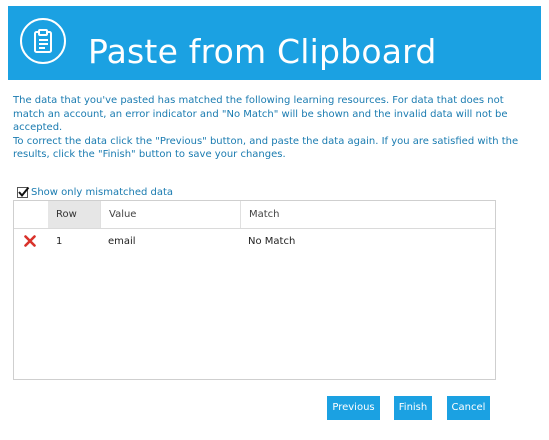 This screenshot has width=549, height=440. Describe the element at coordinates (32, 242) in the screenshot. I see `error-x-icon` at that location.